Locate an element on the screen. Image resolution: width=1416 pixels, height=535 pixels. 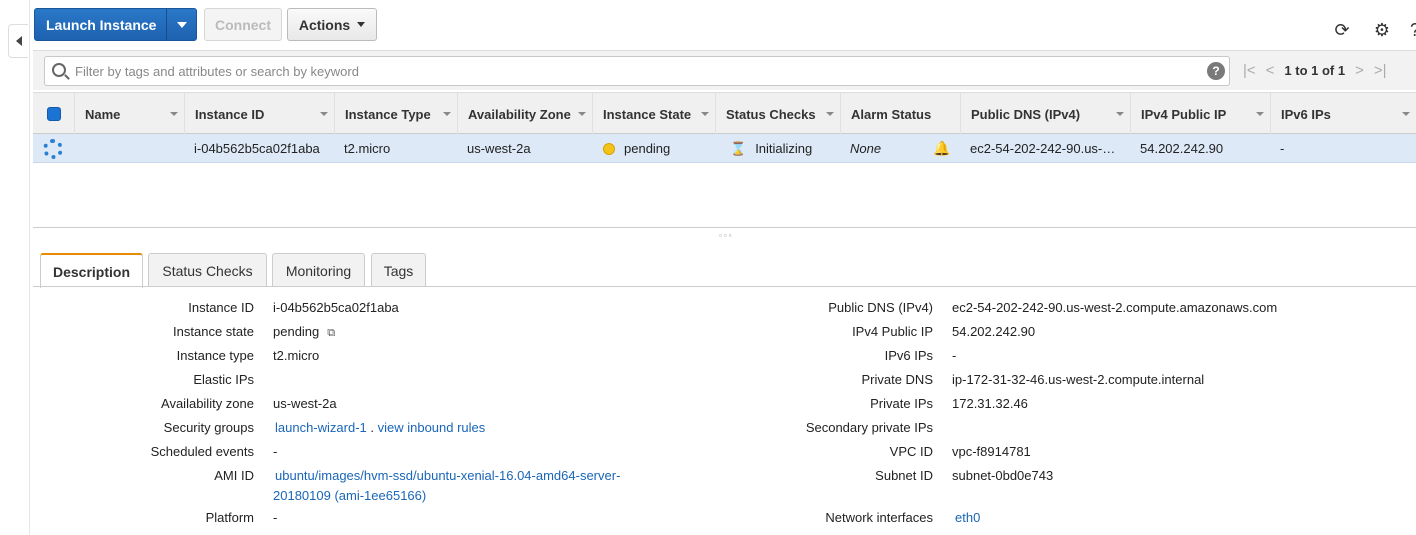
detail-value: launch-wizard-1 . view inbound rules is located at coordinates (380, 427).